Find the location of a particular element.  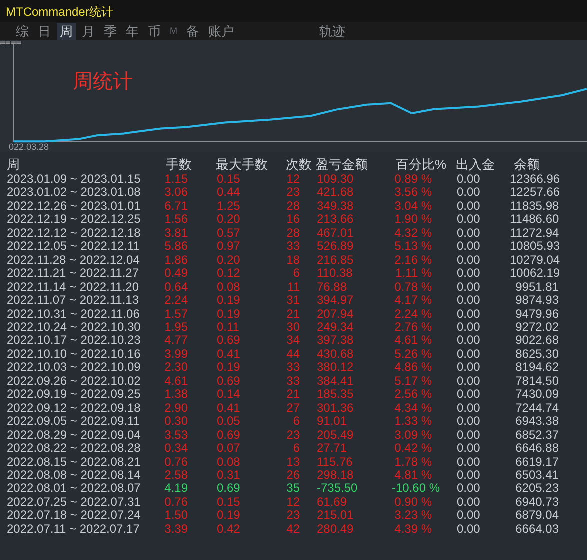

table-cell-text: 11486.60 is located at coordinates (535, 220).